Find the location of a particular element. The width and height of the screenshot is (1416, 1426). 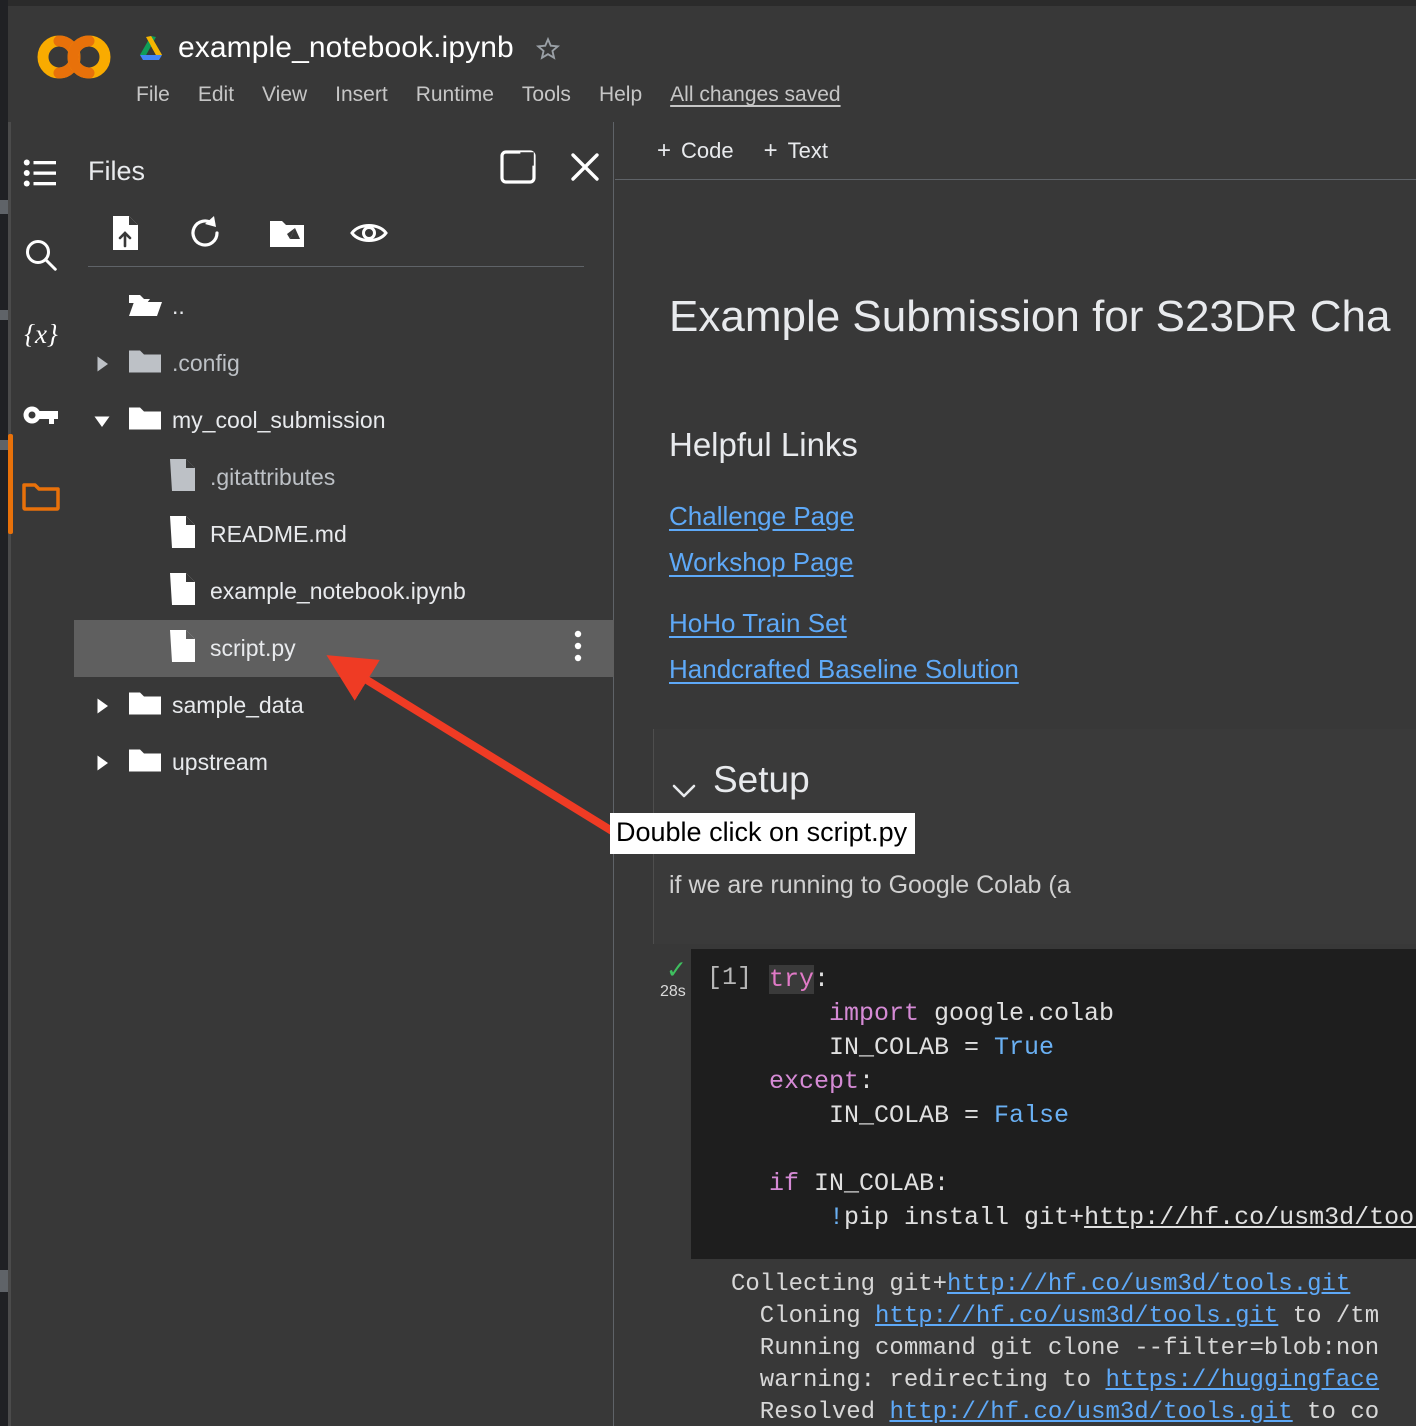

sidebar-item-search is located at coordinates (41, 255).